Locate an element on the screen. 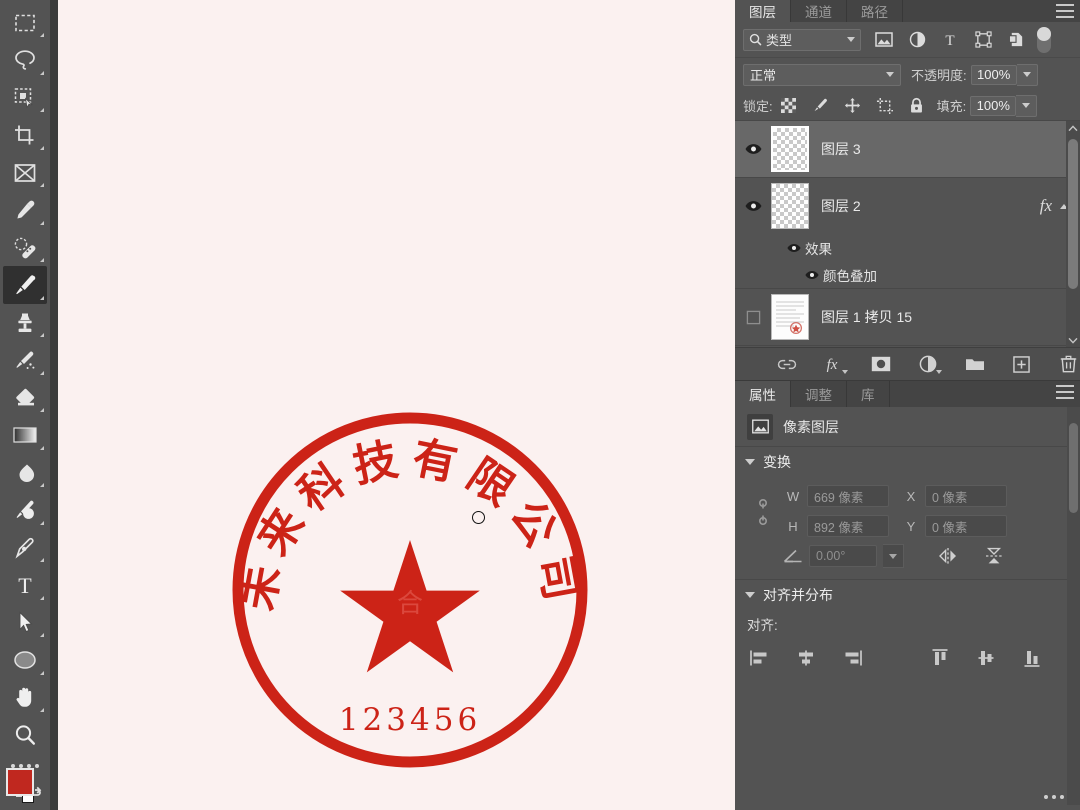 The width and height of the screenshot is (1080, 810). layer-name: 图层 3 is located at coordinates (950, 149).